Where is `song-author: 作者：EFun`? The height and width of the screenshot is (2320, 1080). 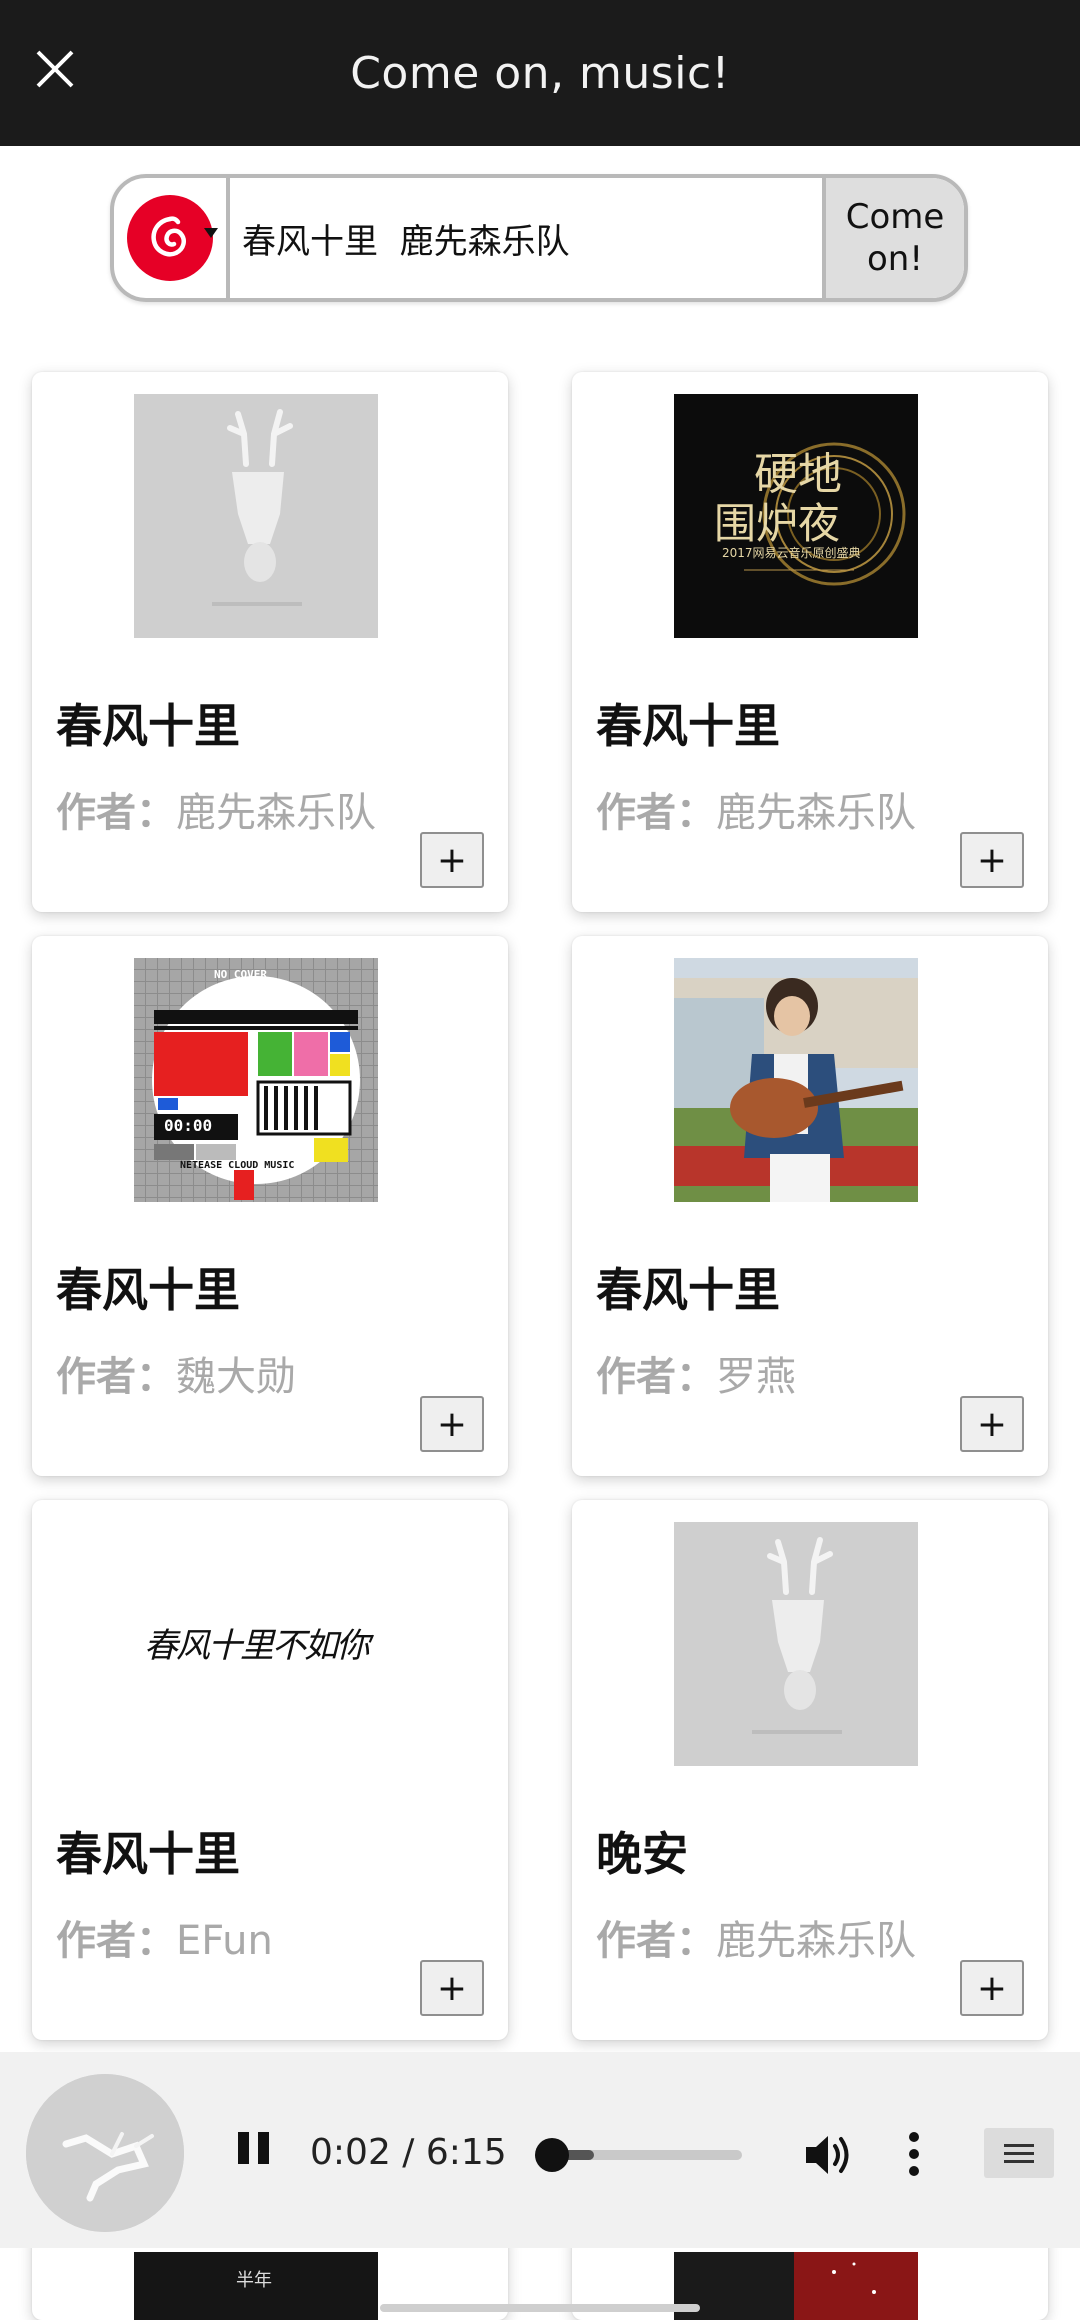
song-author: 作者：EFun is located at coordinates (164, 1937).